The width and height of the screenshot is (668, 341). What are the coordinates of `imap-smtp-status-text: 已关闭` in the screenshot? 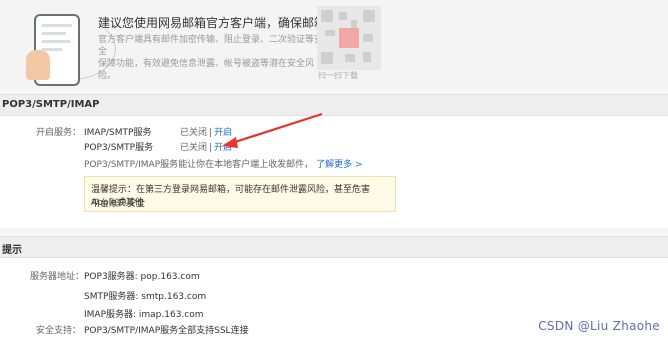 It's located at (194, 133).